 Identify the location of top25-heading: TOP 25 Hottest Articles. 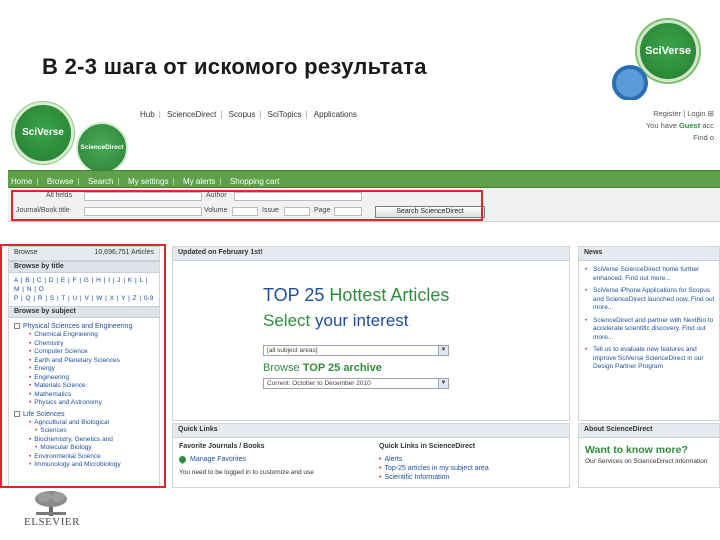
(356, 295).